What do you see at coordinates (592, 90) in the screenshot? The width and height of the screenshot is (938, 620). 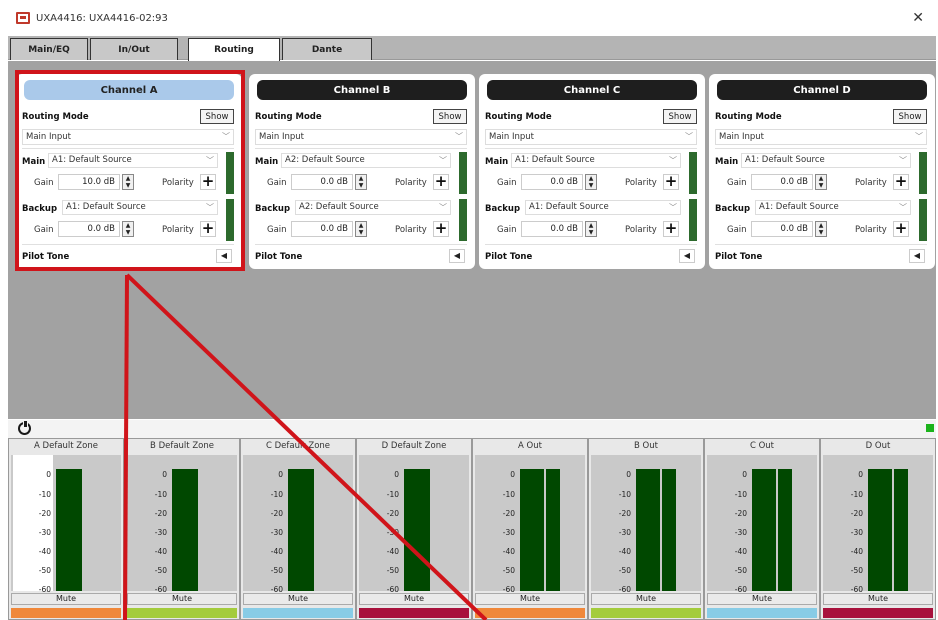 I see `channel-header: Channel C` at bounding box center [592, 90].